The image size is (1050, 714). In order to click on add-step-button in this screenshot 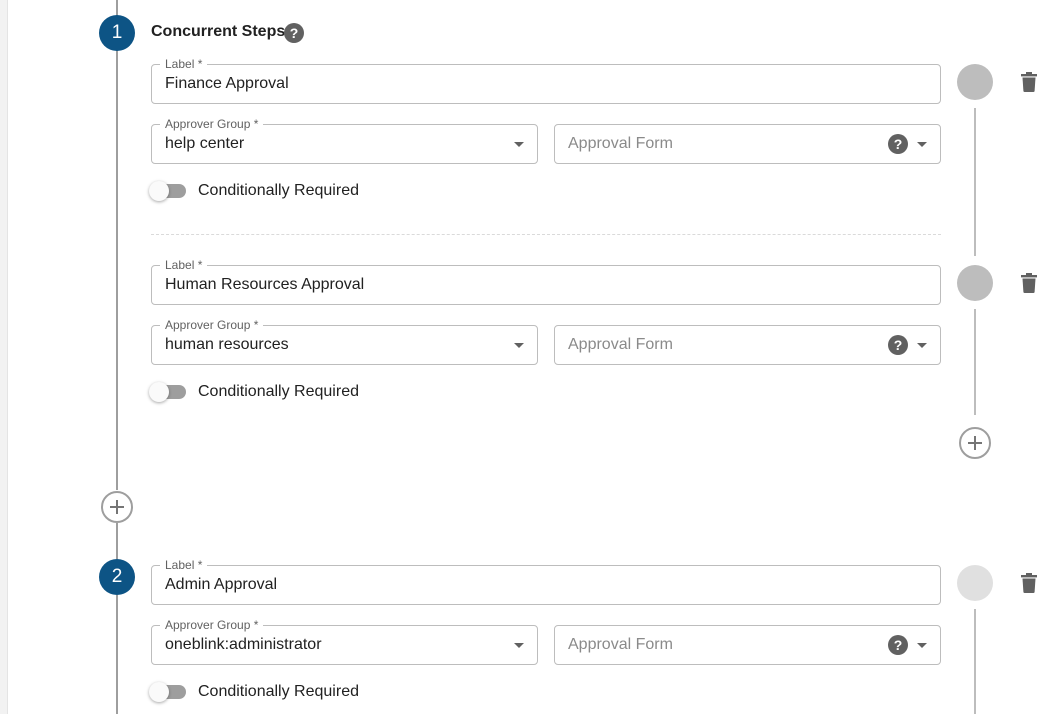, I will do `click(117, 507)`.